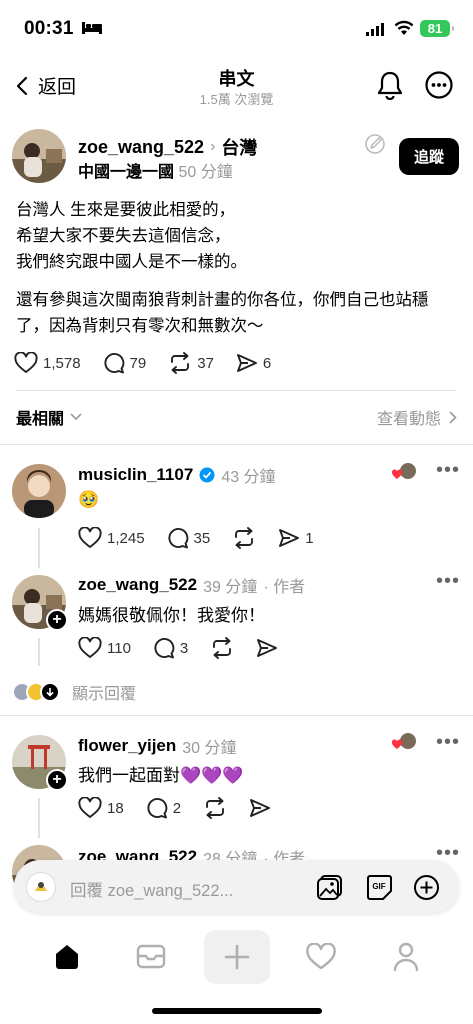 Image resolution: width=473 pixels, height=1024 pixels. I want to click on person-icon, so click(406, 957).